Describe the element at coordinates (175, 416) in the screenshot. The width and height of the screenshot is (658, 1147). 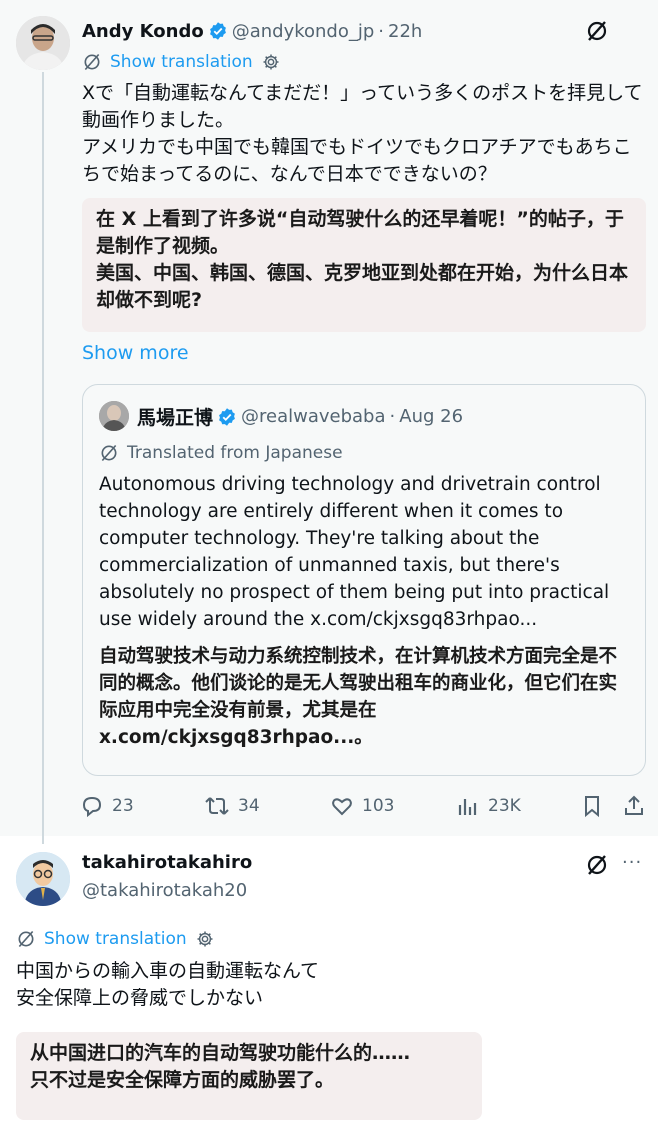
I see `quote-author-name: 馬場正博` at that location.